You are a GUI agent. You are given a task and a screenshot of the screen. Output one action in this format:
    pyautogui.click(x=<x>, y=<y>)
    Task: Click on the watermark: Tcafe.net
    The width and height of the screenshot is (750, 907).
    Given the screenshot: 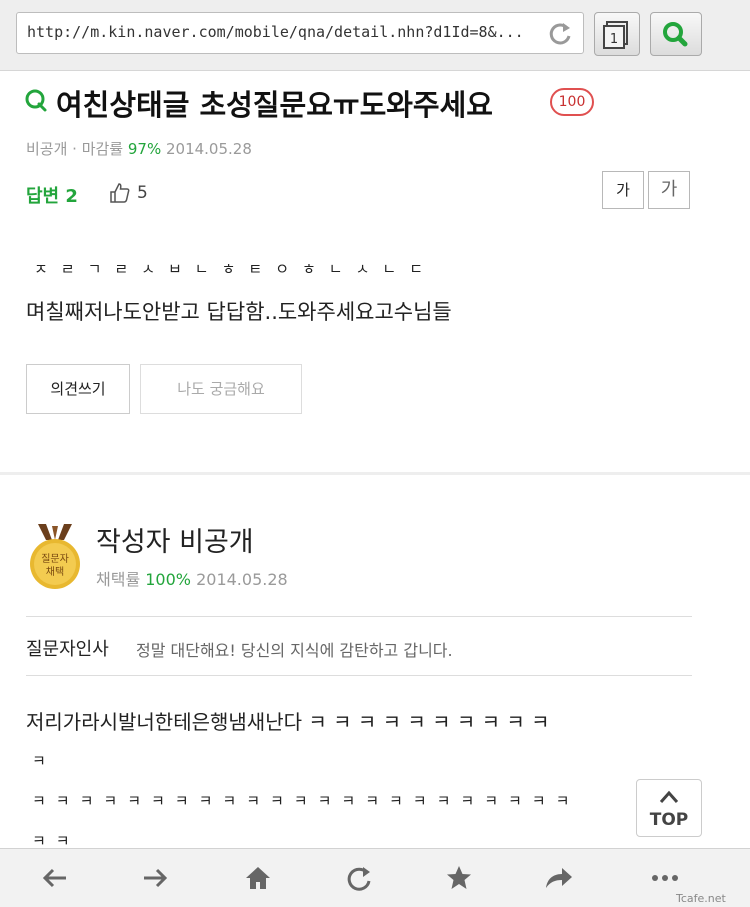 What is the action you would take?
    pyautogui.click(x=701, y=898)
    